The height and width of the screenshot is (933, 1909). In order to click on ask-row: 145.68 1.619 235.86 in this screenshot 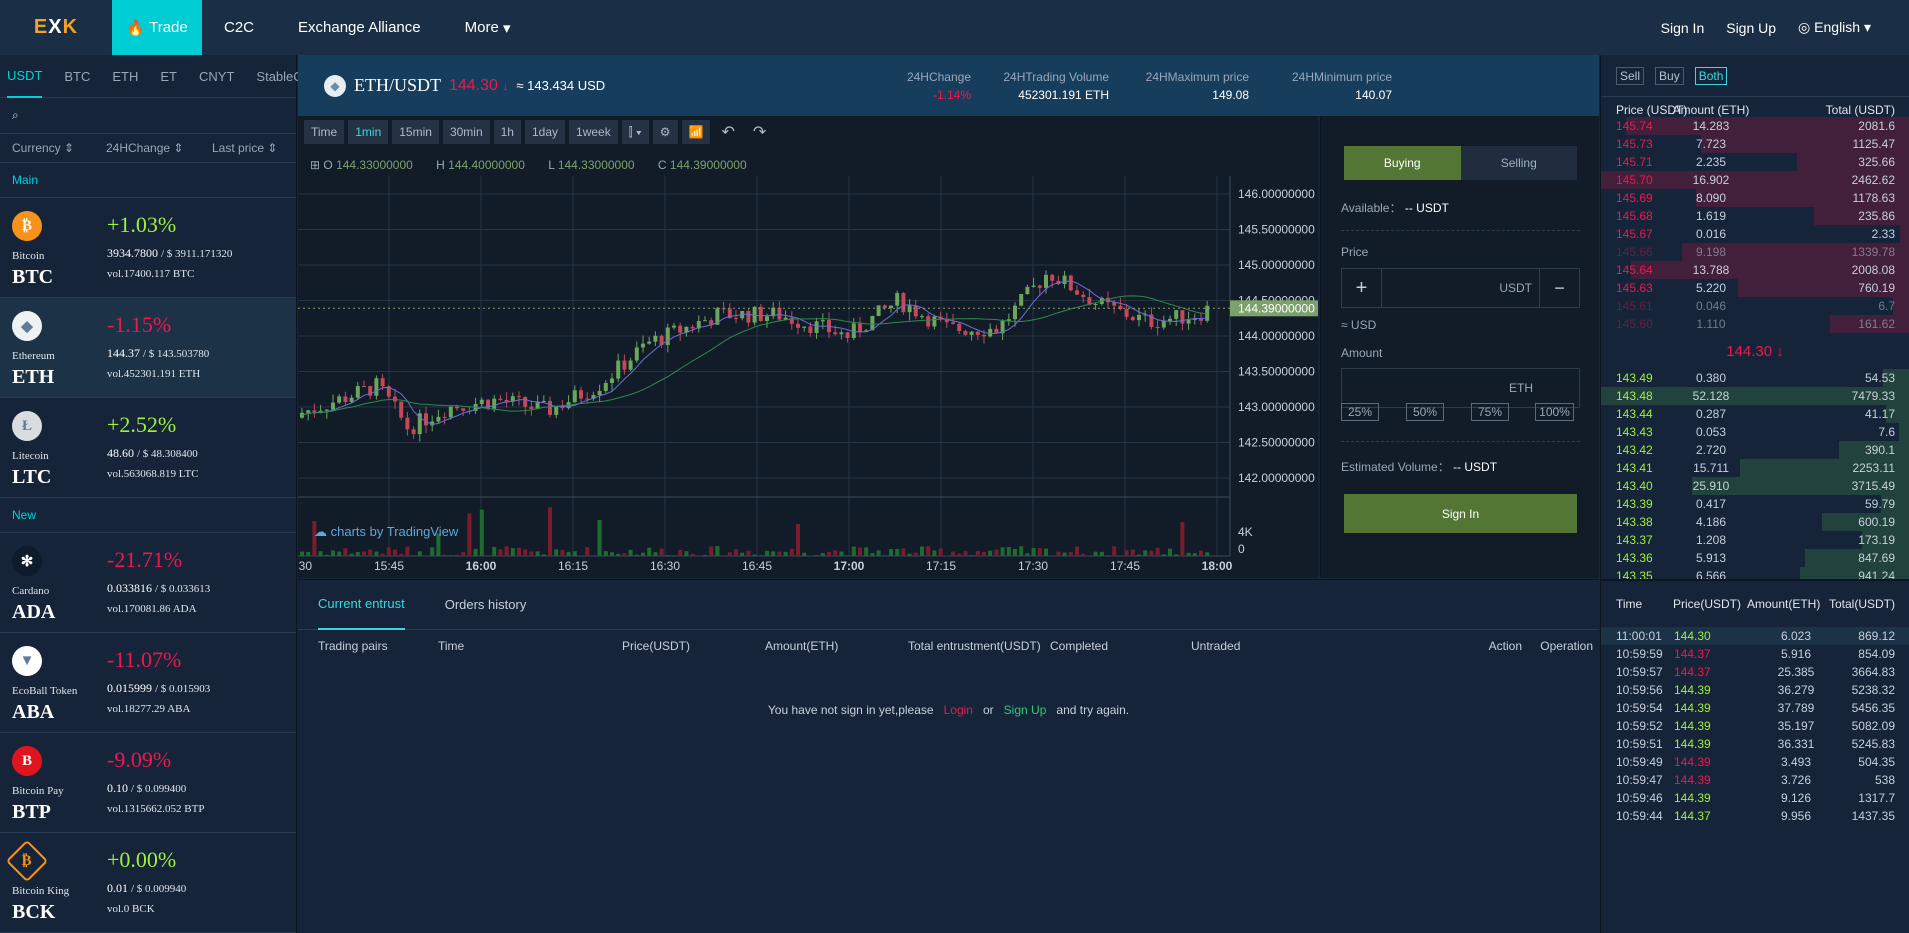, I will do `click(1755, 216)`.